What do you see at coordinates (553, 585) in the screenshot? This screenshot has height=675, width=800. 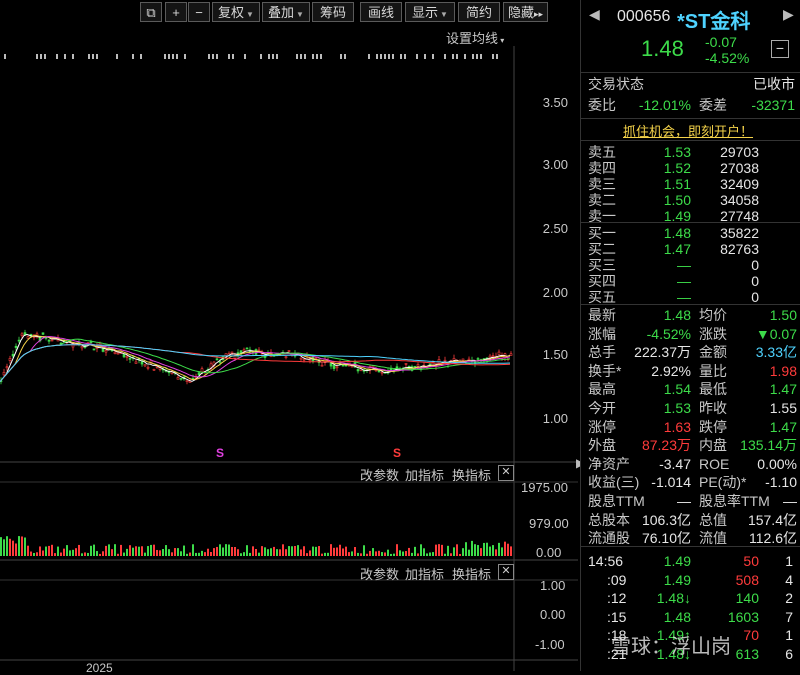 I see `osc-tick: 1.00` at bounding box center [553, 585].